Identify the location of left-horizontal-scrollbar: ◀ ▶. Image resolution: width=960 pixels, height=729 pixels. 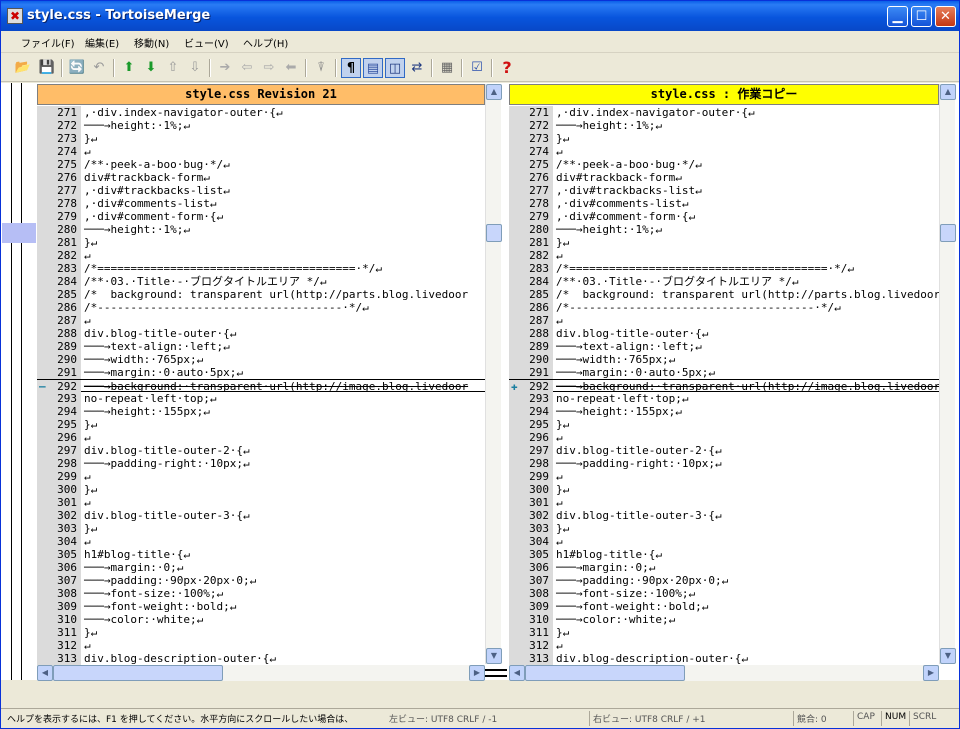
(261, 673).